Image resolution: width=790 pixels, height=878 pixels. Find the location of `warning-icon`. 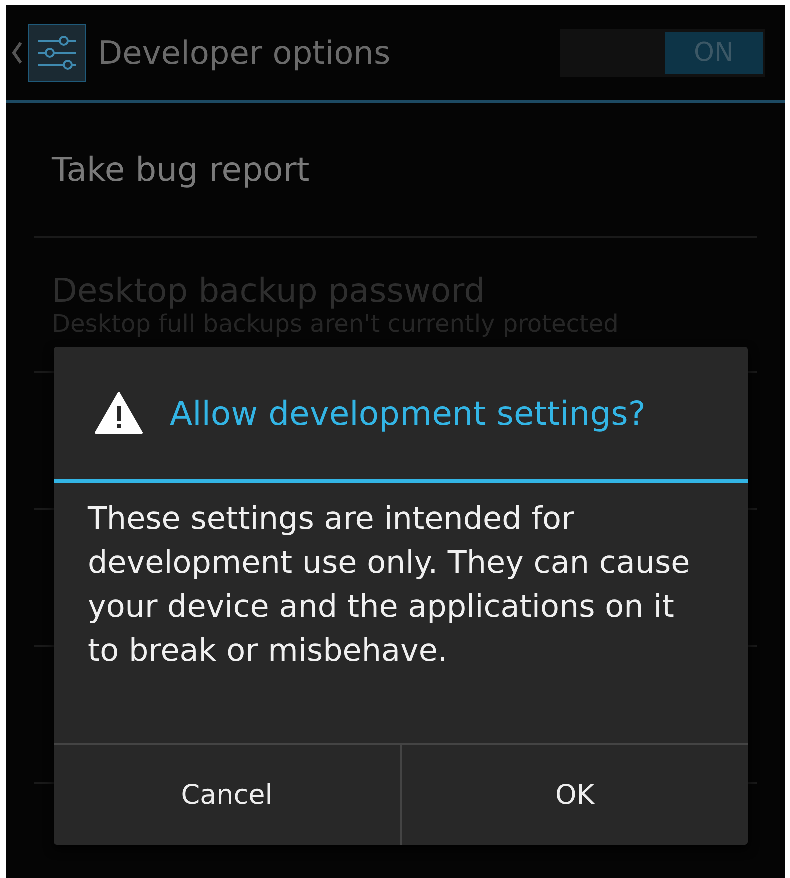

warning-icon is located at coordinates (119, 413).